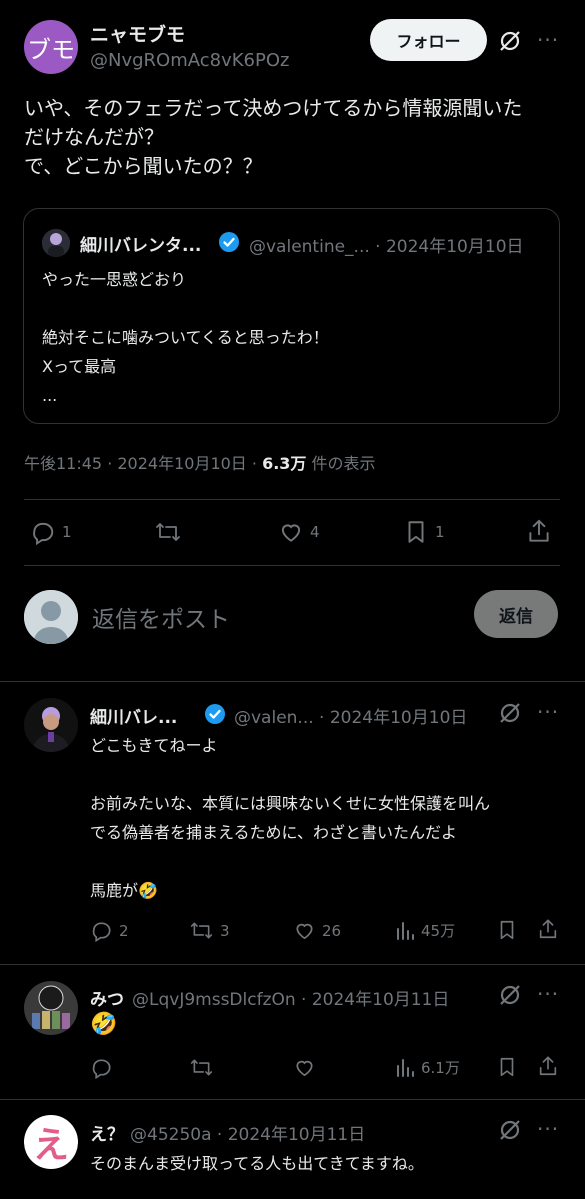  What do you see at coordinates (292, 308) in the screenshot?
I see `quote-line` at bounding box center [292, 308].